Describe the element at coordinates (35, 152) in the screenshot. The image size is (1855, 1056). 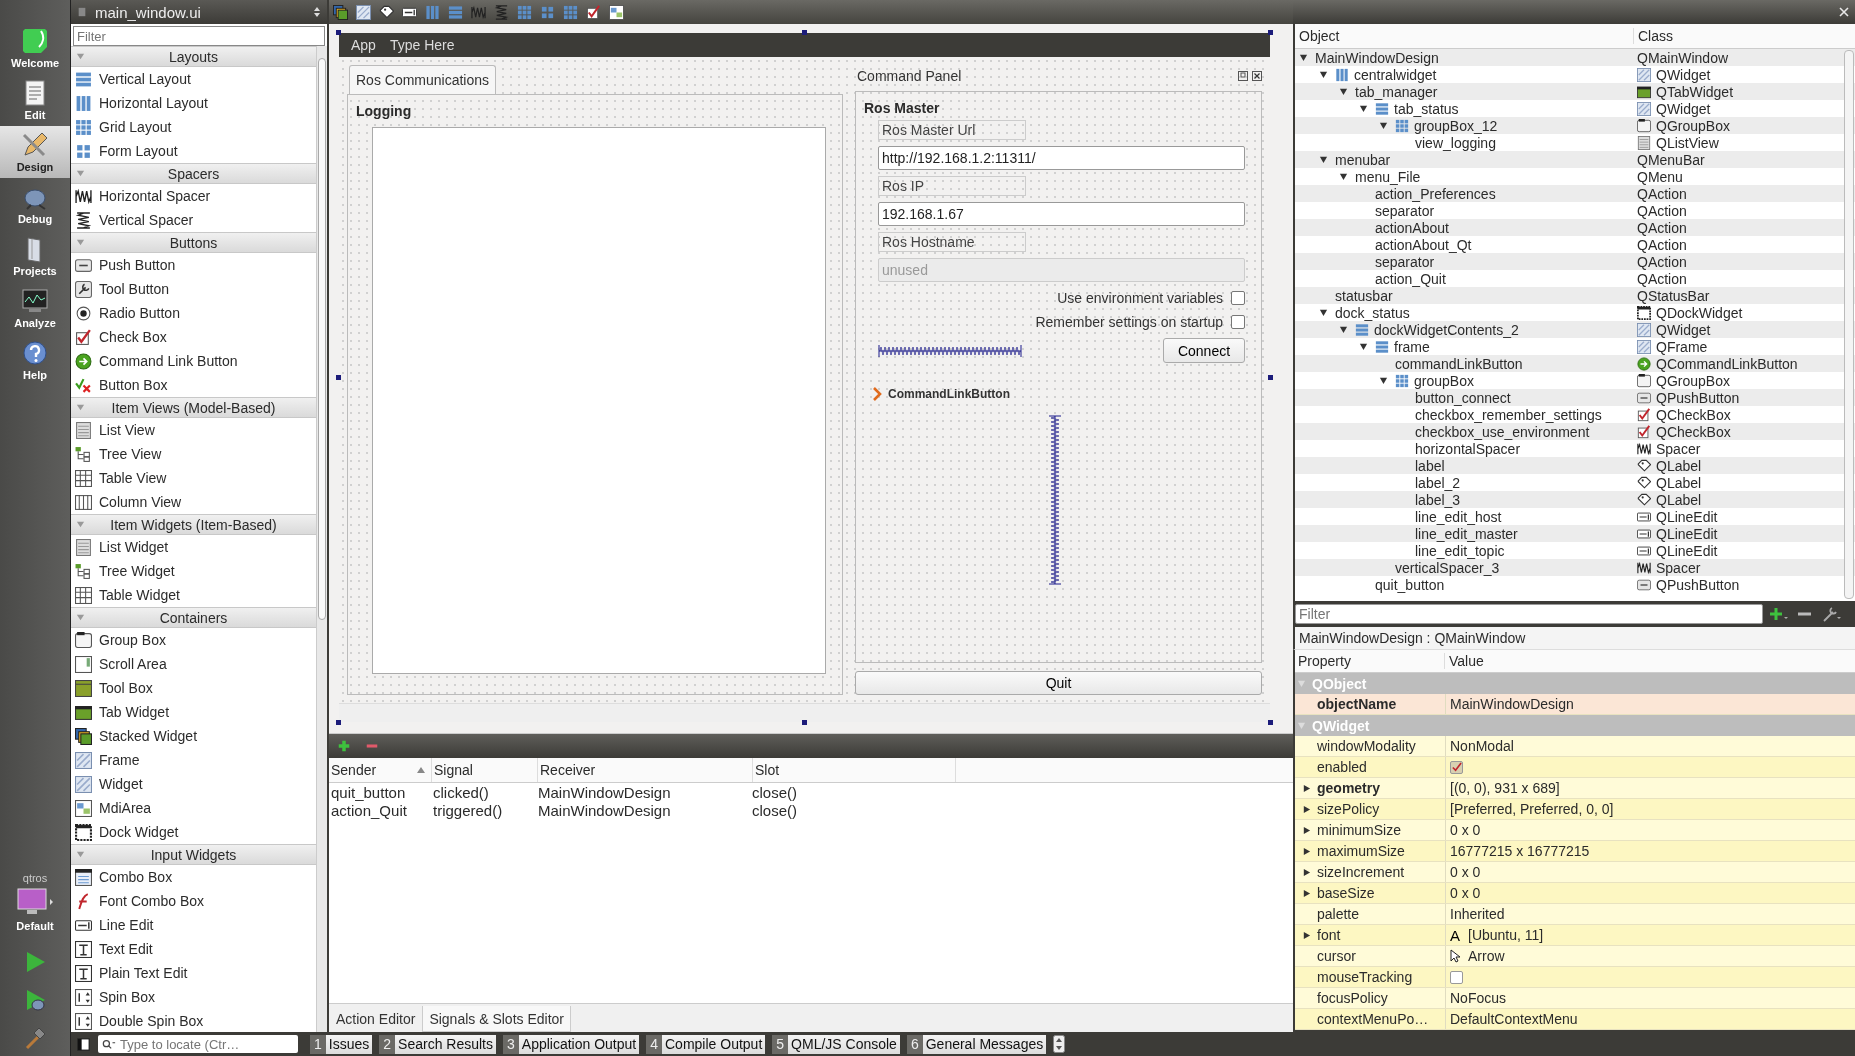
I see `mode-button: Design` at that location.